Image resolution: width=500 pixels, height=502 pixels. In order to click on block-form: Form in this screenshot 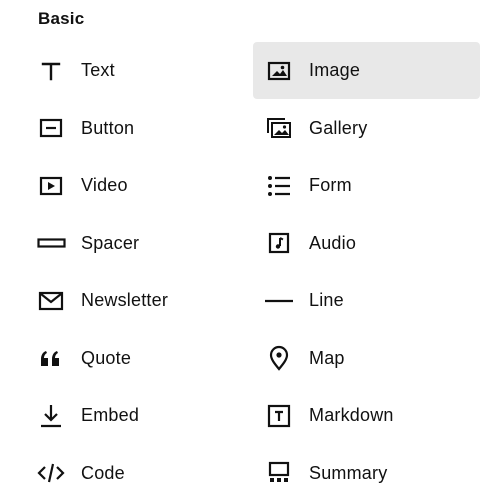, I will do `click(366, 185)`.